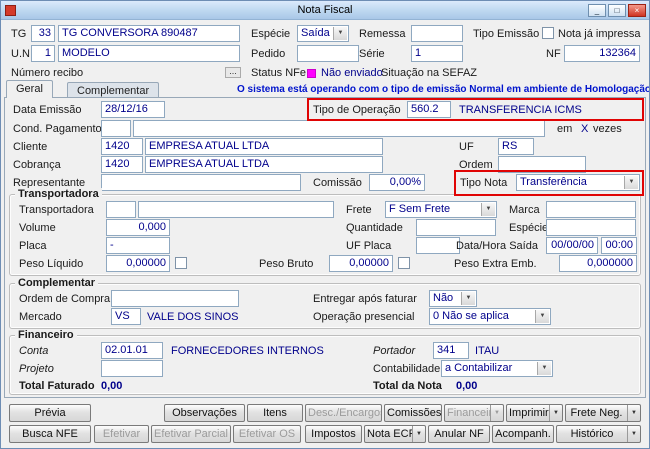  I want to click on button-desc-encargos: Desc./Encargos, so click(343, 413).